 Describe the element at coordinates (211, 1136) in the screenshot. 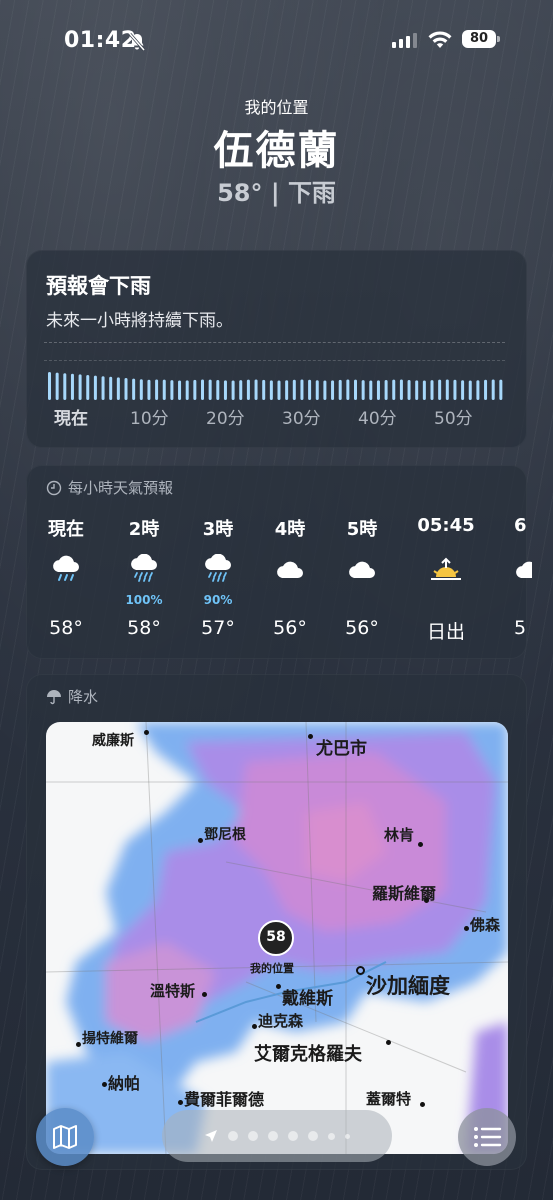

I see `current-location-arrow-icon` at that location.